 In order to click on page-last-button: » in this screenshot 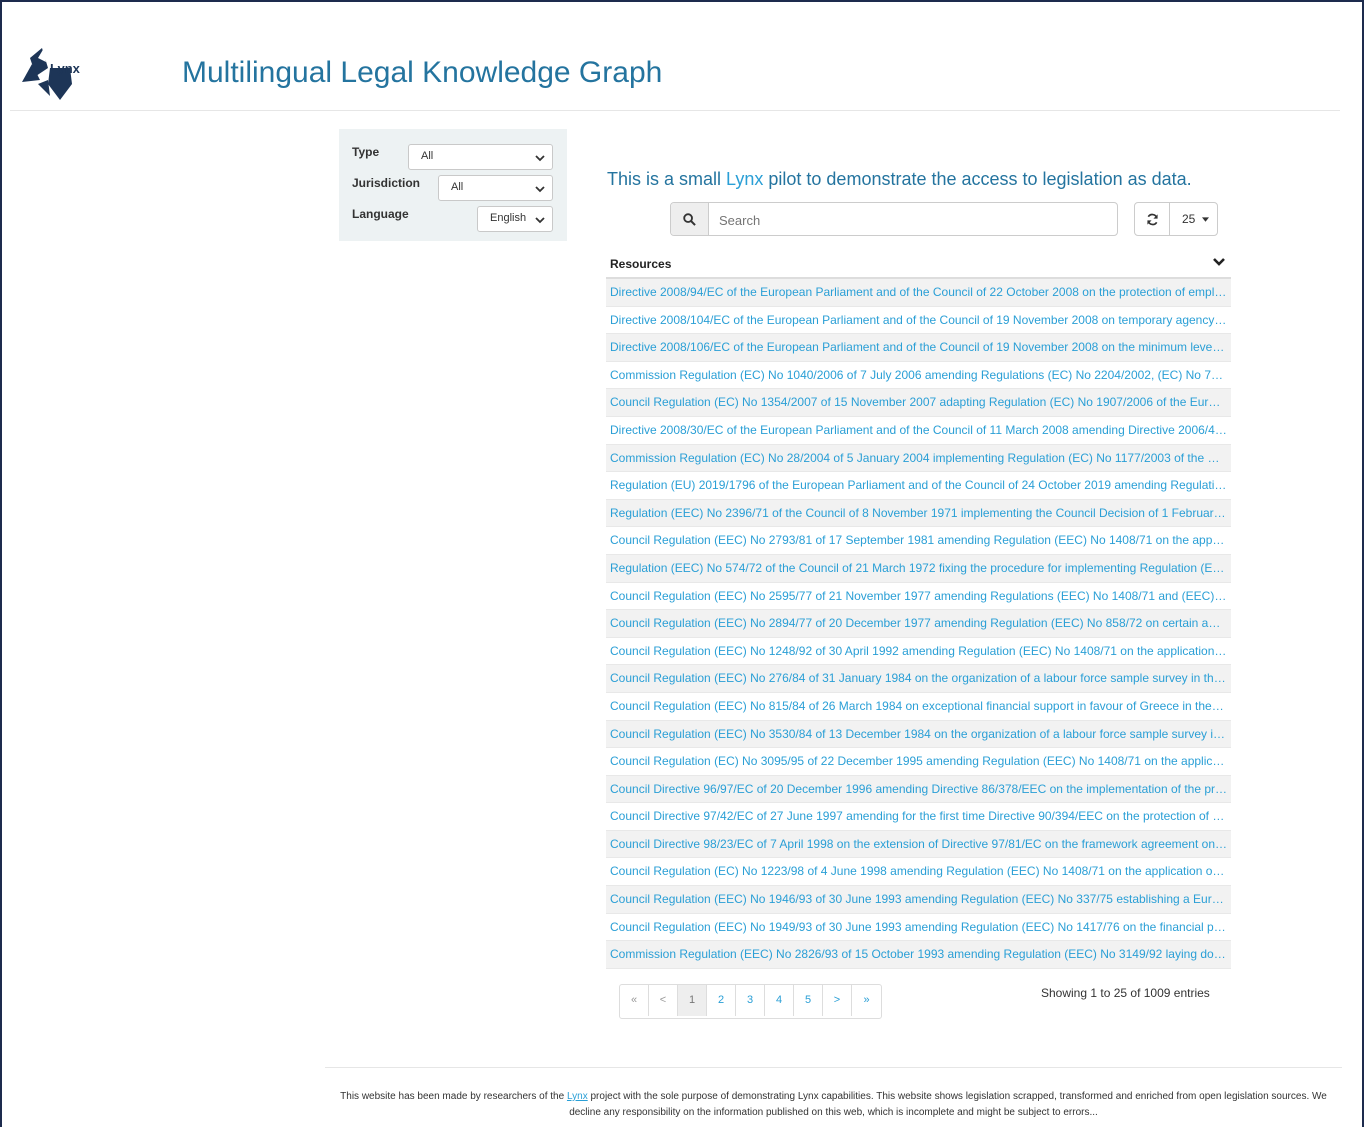, I will do `click(866, 1000)`.